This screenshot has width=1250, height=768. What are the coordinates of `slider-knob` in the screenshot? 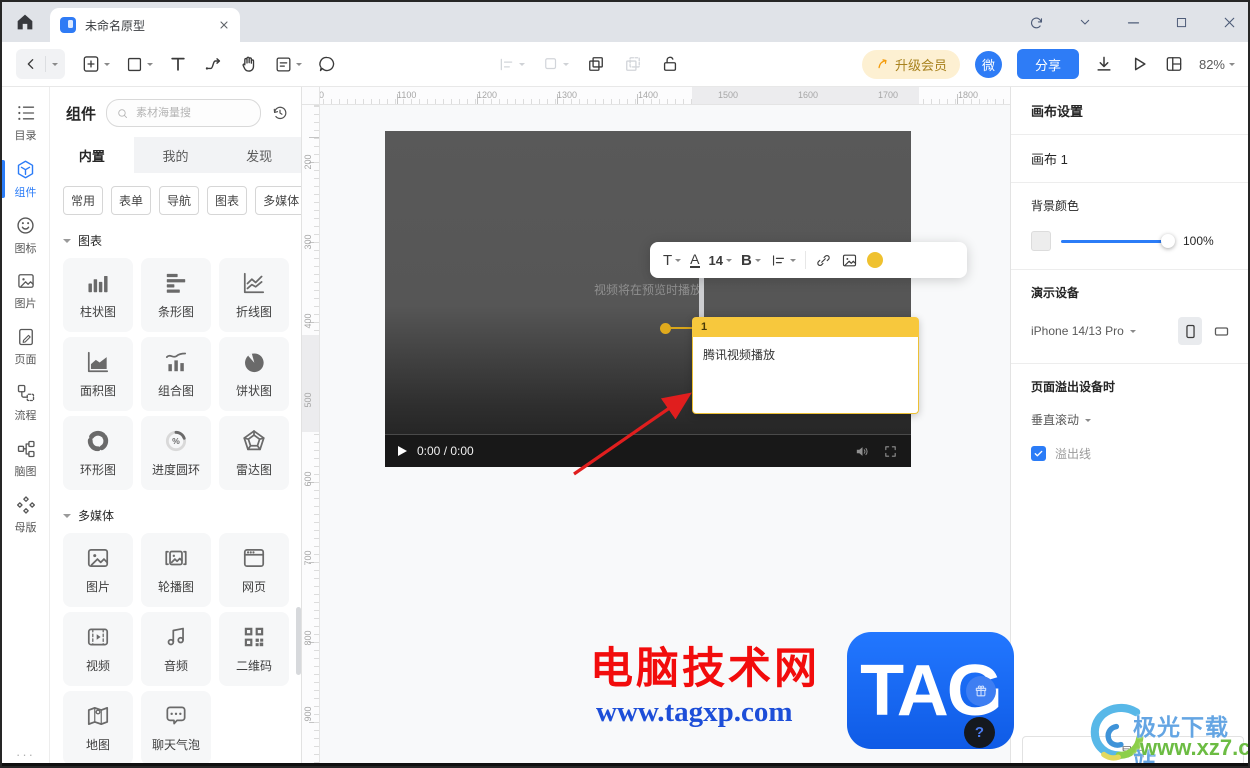 It's located at (1168, 241).